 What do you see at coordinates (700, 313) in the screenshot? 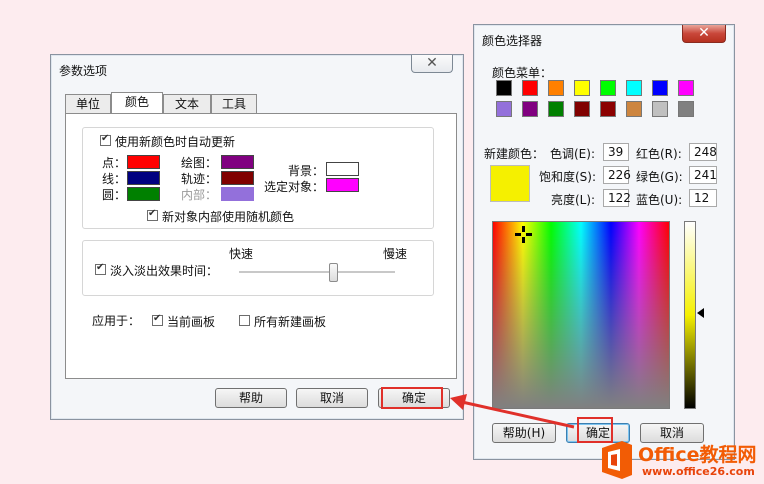
I see `luminance-pointer-icon` at bounding box center [700, 313].